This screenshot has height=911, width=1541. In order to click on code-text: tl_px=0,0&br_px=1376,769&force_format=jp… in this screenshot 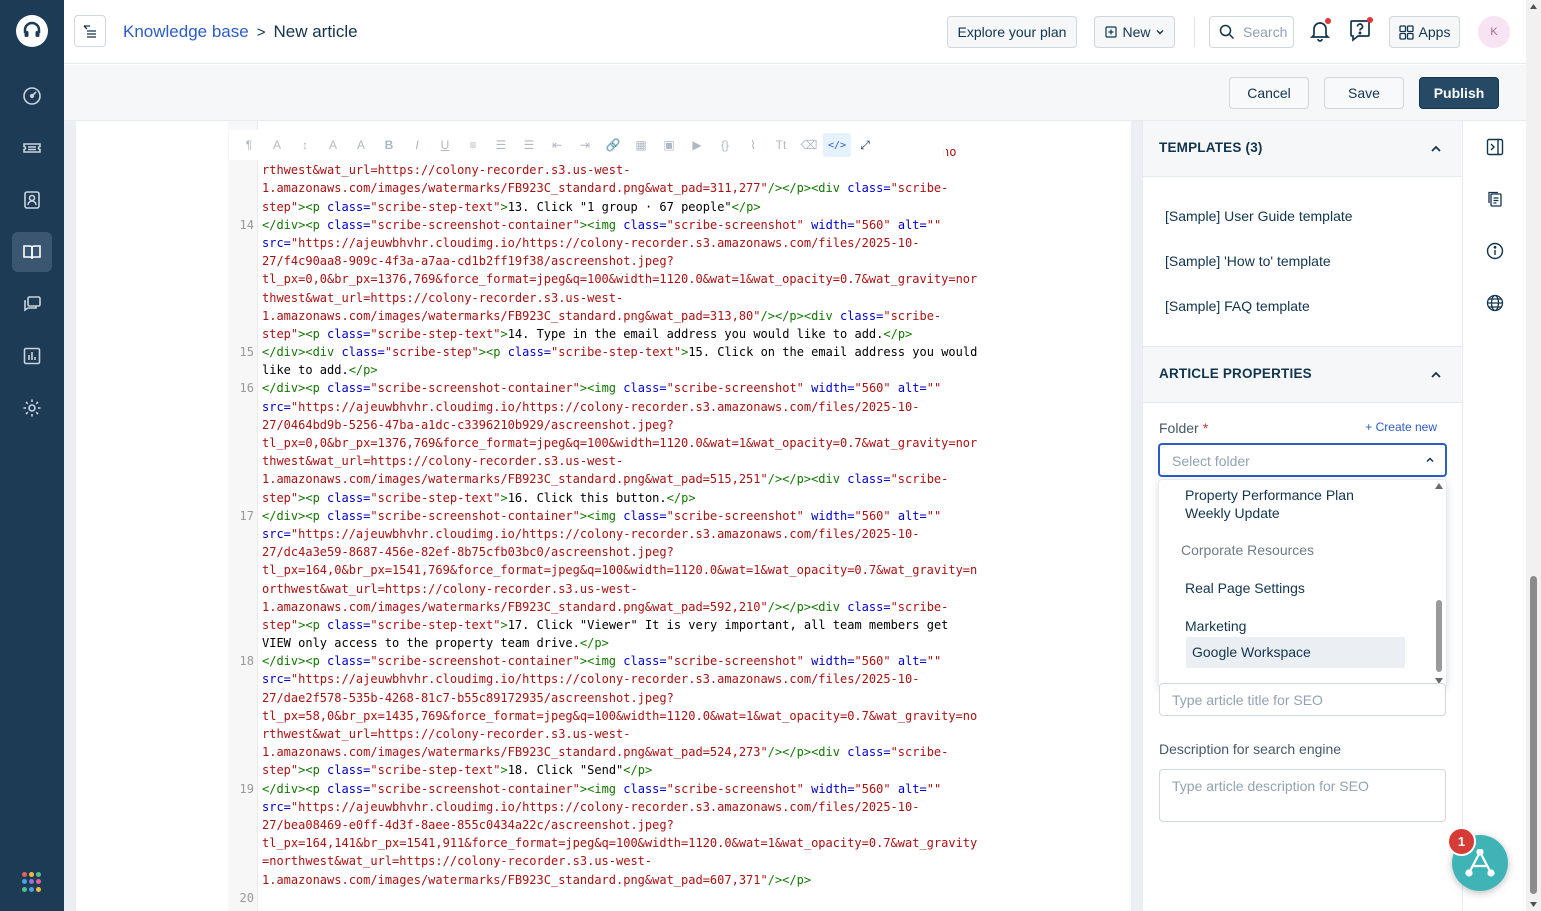, I will do `click(619, 443)`.